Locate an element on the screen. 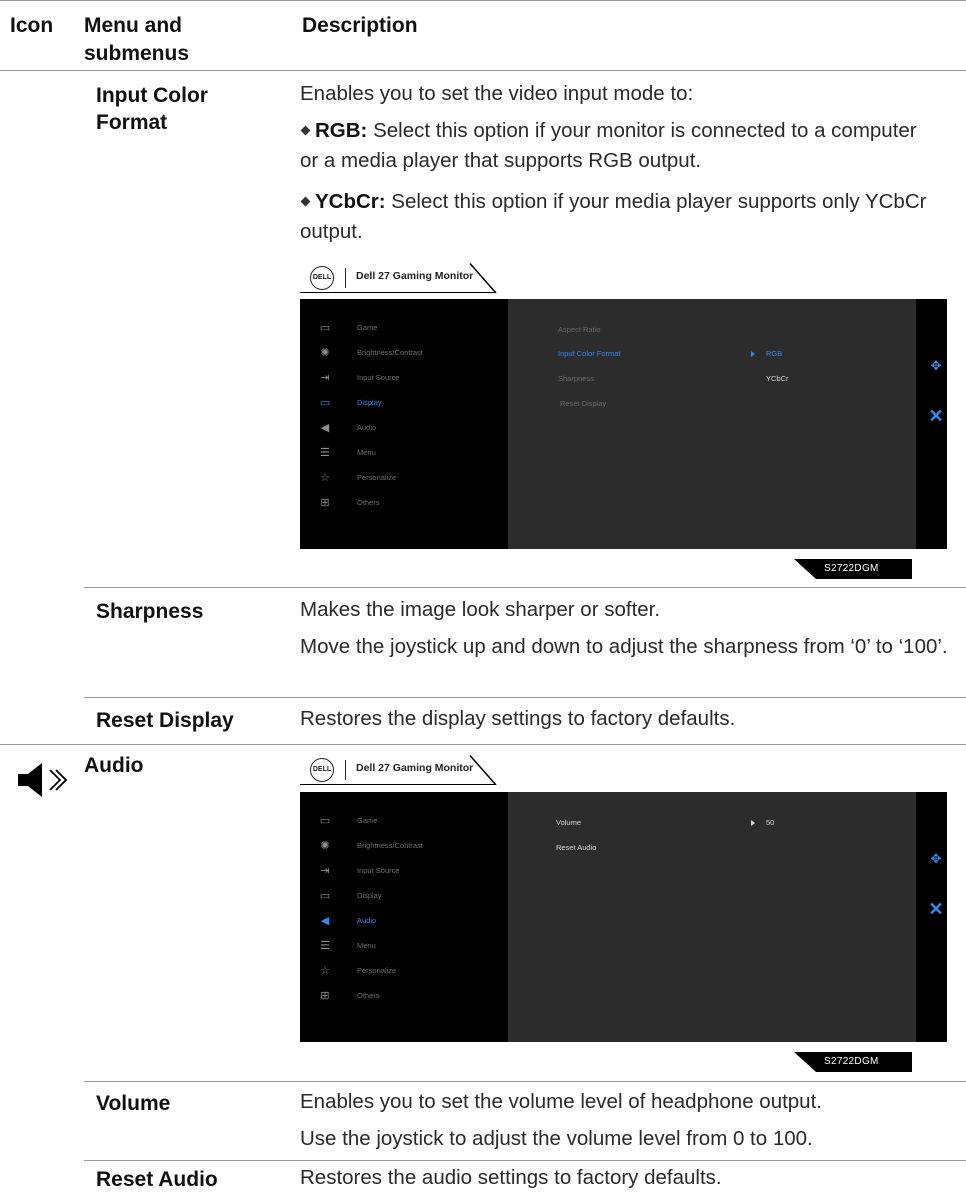 This screenshot has width=966, height=1198. sharpness-desc-1: Makes the image look sharper or softer. is located at coordinates (480, 609).